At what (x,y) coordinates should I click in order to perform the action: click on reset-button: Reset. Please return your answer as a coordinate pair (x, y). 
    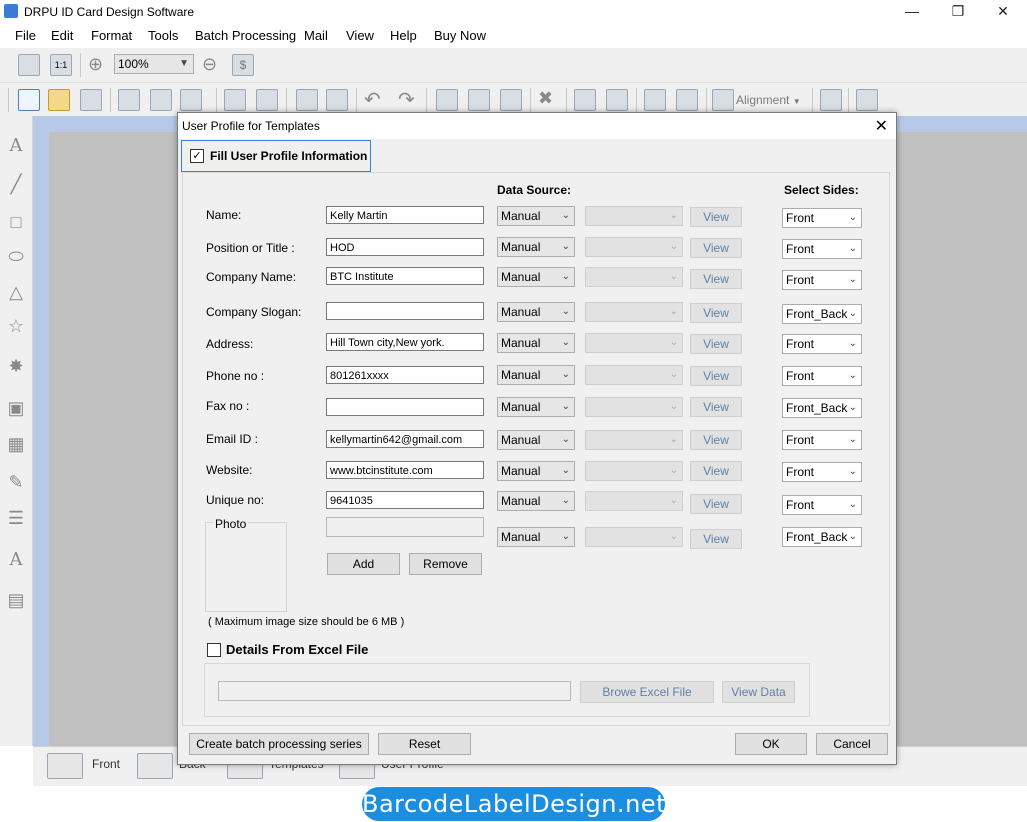
    Looking at the image, I should click on (424, 744).